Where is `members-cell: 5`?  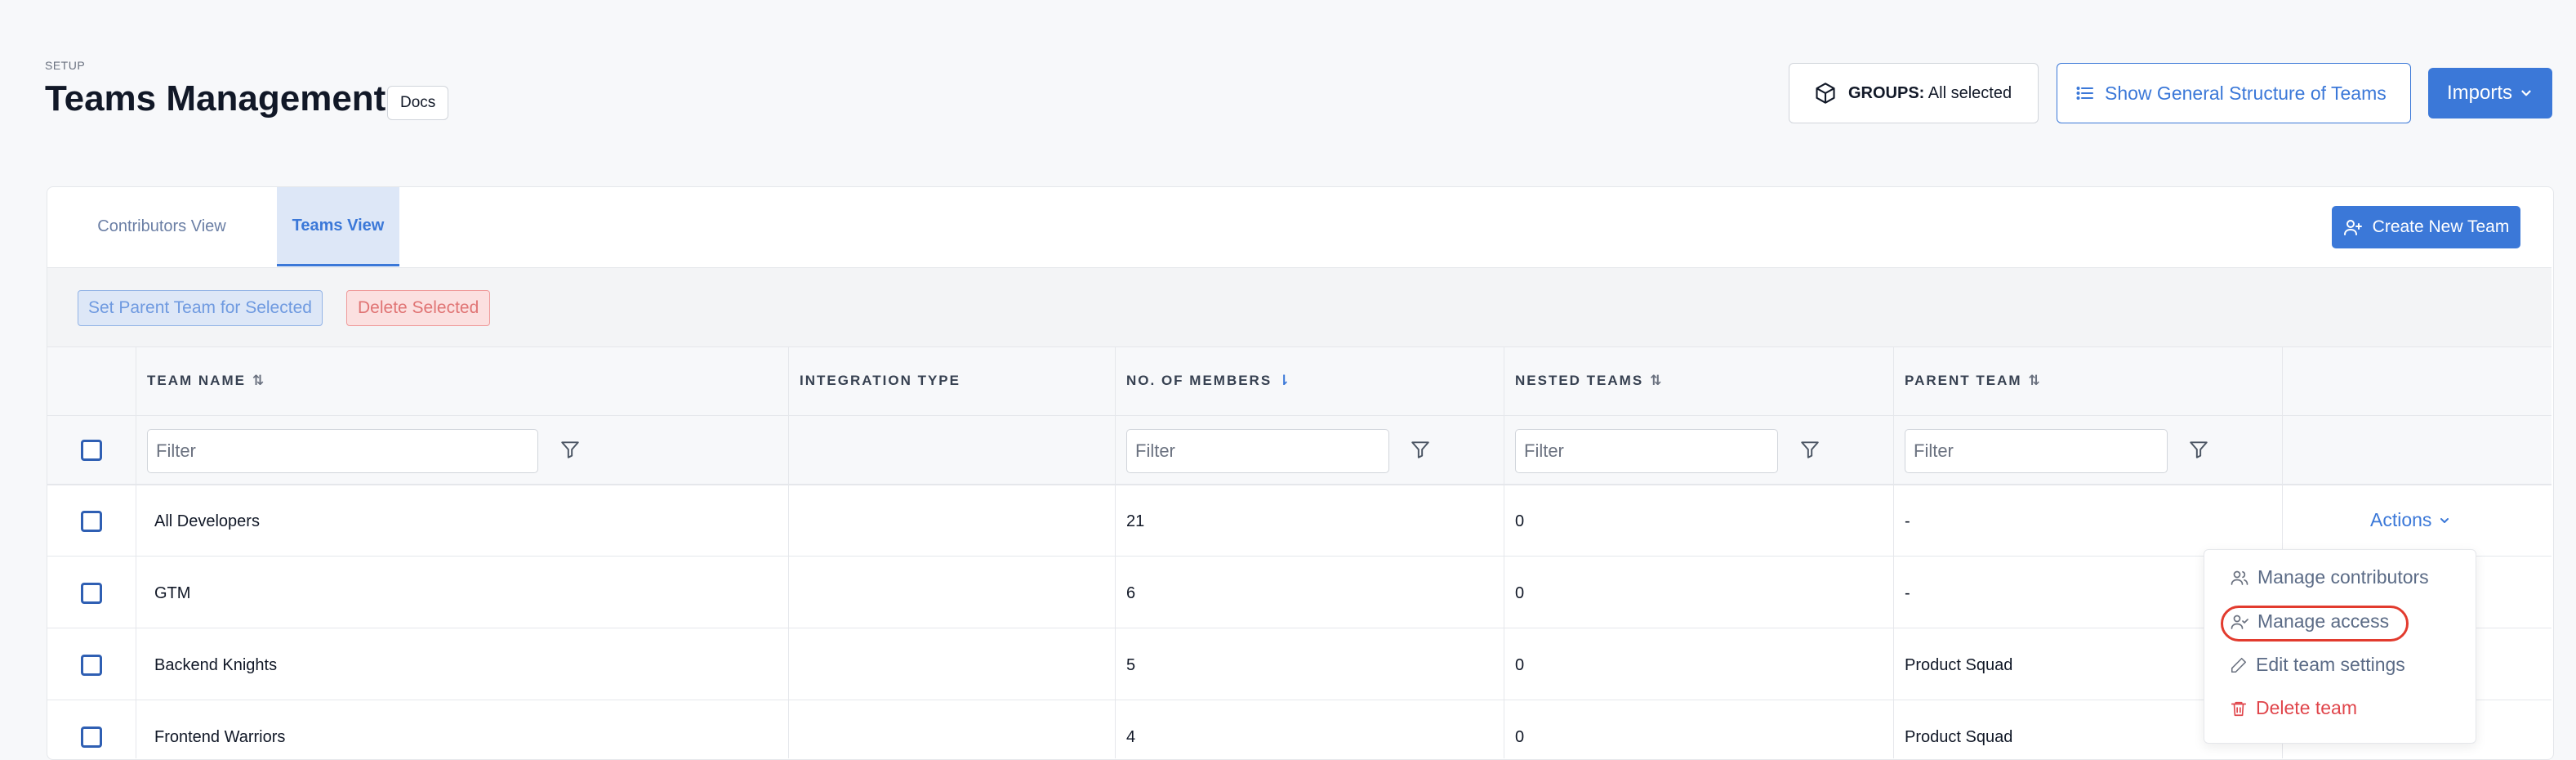 members-cell: 5 is located at coordinates (1131, 665).